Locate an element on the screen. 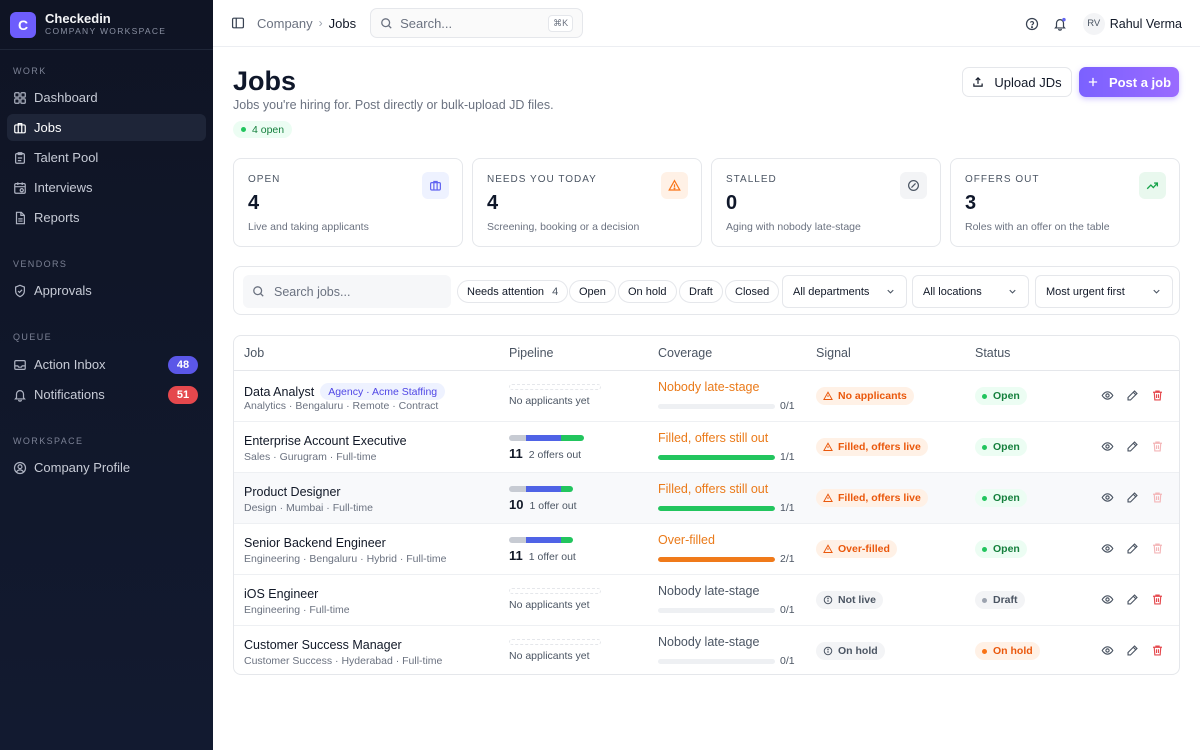 The image size is (1200, 750). post-job-button: Post a job is located at coordinates (1129, 82).